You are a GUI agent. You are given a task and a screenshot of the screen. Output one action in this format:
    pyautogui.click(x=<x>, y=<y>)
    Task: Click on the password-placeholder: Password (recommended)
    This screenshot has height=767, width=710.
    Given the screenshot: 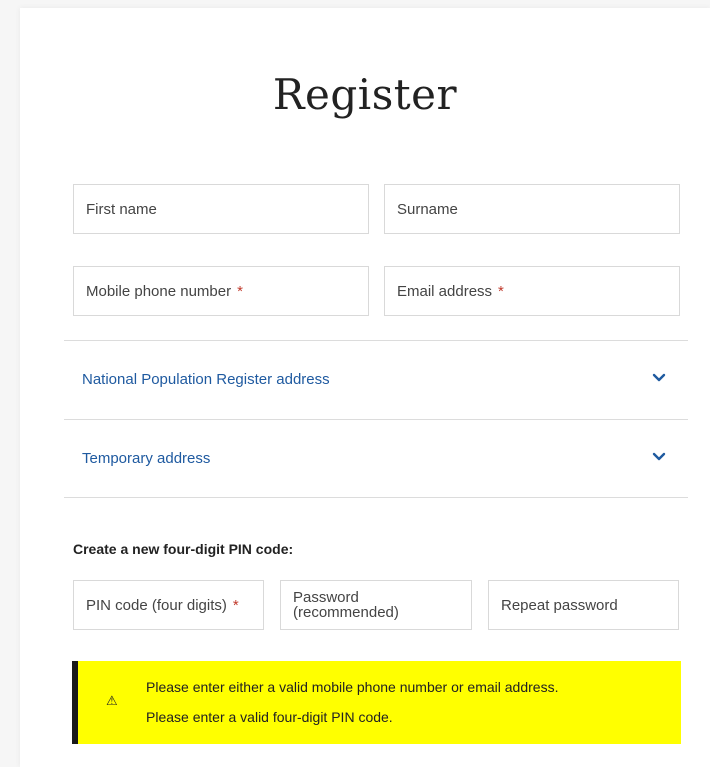 What is the action you would take?
    pyautogui.click(x=346, y=605)
    